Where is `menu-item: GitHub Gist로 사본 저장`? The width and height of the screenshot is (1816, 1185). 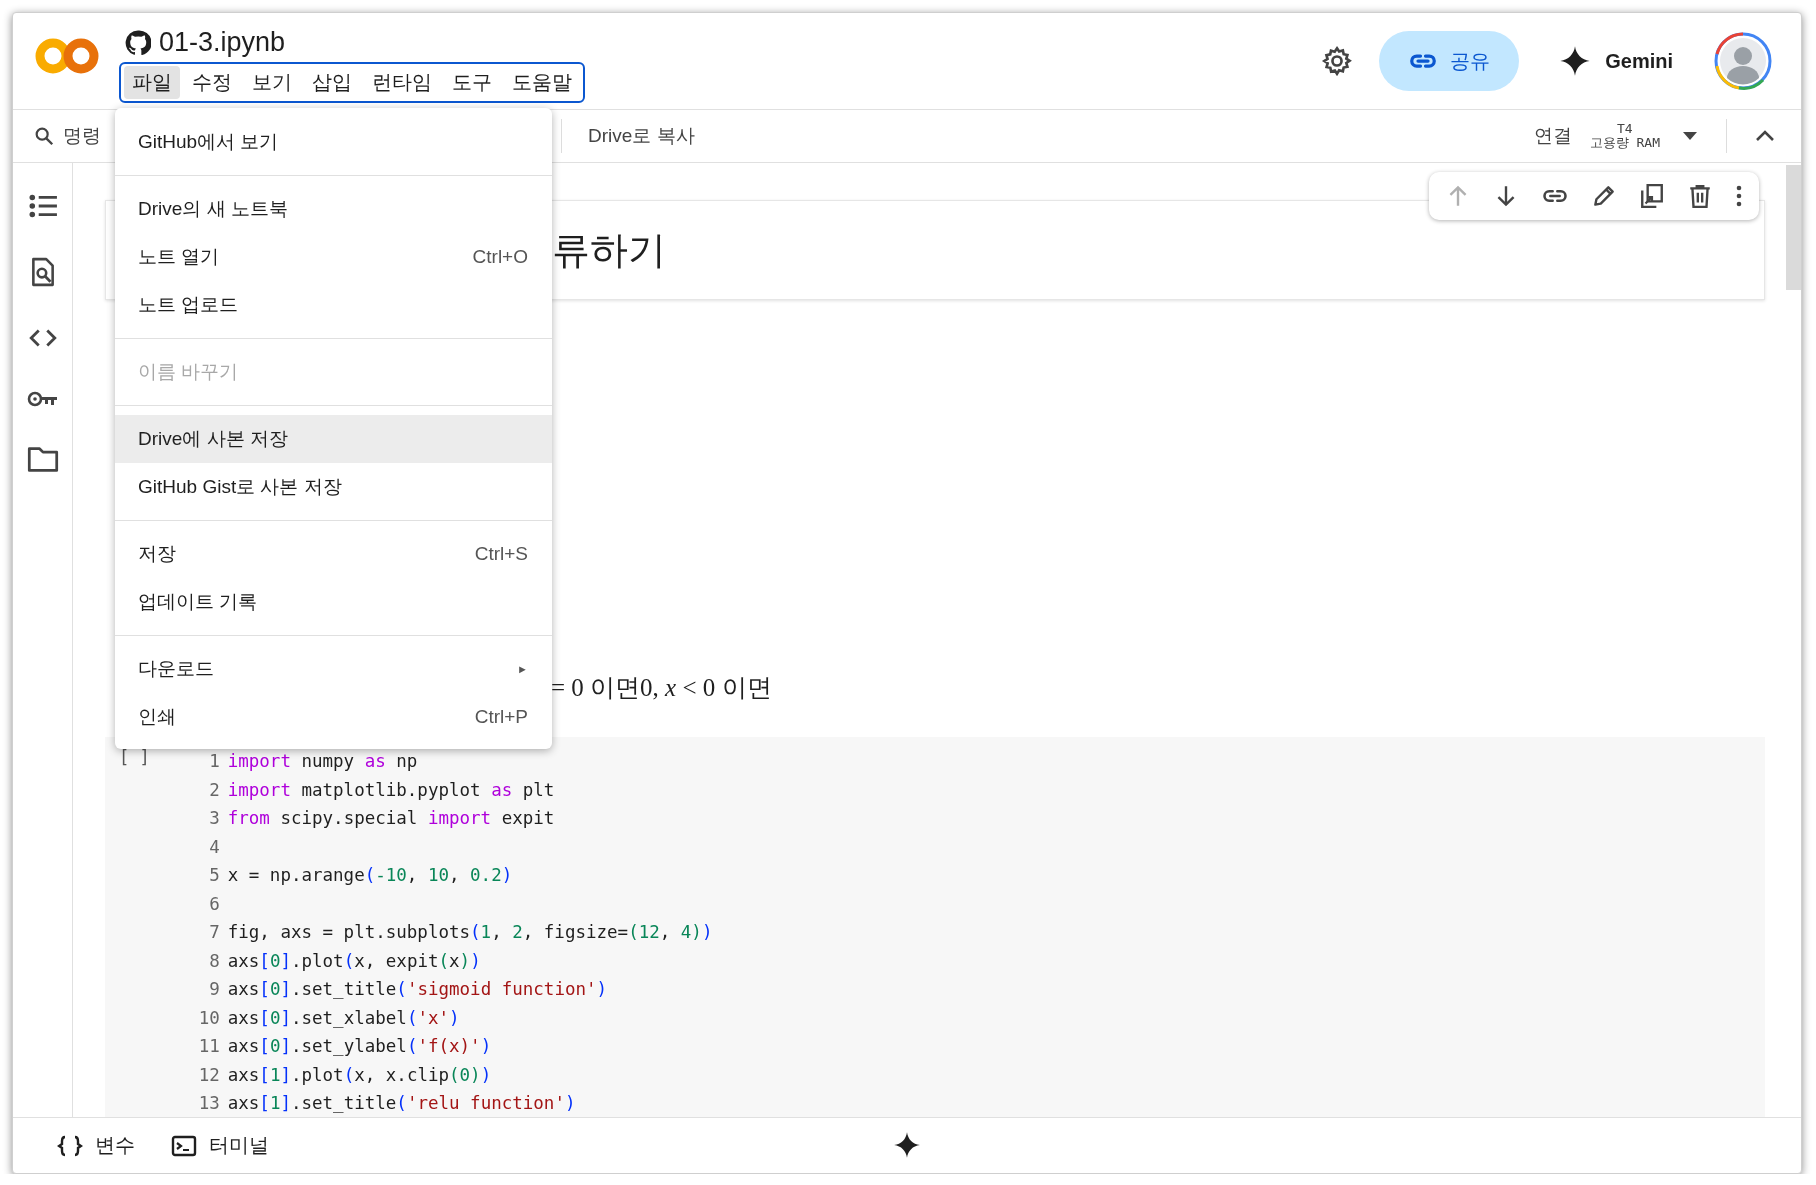
menu-item: GitHub Gist로 사본 저장 is located at coordinates (333, 487).